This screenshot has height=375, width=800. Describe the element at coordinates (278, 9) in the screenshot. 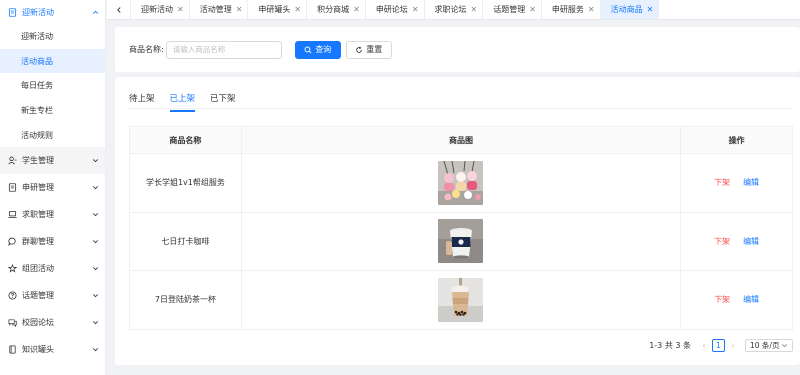

I see `tab-grad-cans: 申研罐头 ✕` at that location.